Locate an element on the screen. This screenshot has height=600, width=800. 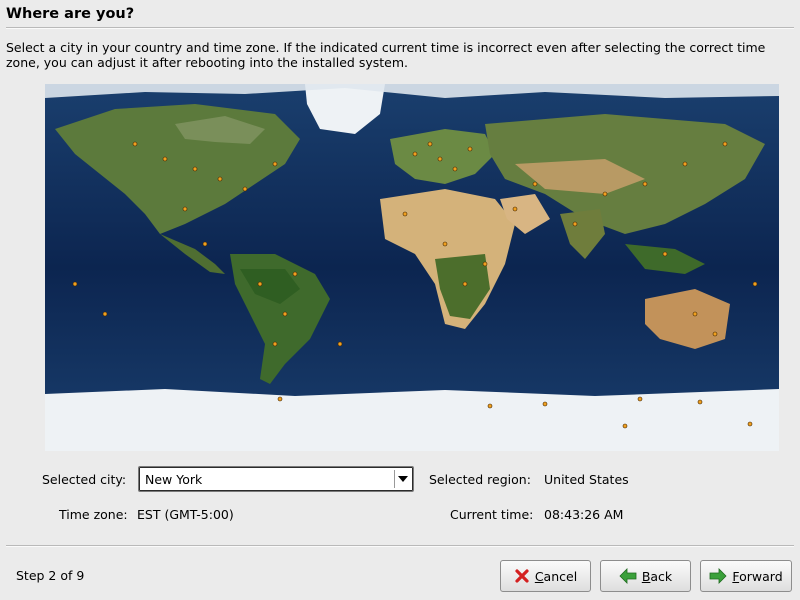
current-time-value: 08:43:26 AM is located at coordinates (584, 514).